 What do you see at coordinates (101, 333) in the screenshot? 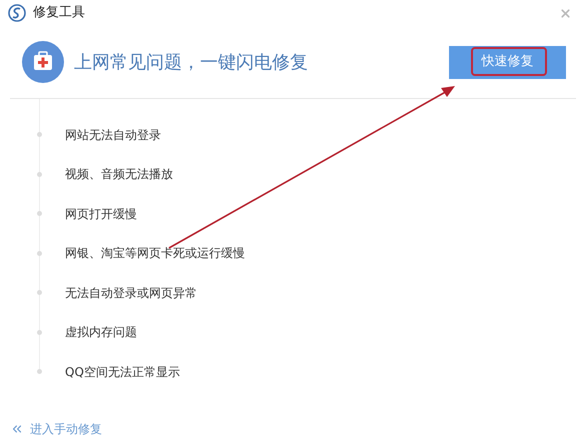
I see `issue-item: 虚拟内存问题` at bounding box center [101, 333].